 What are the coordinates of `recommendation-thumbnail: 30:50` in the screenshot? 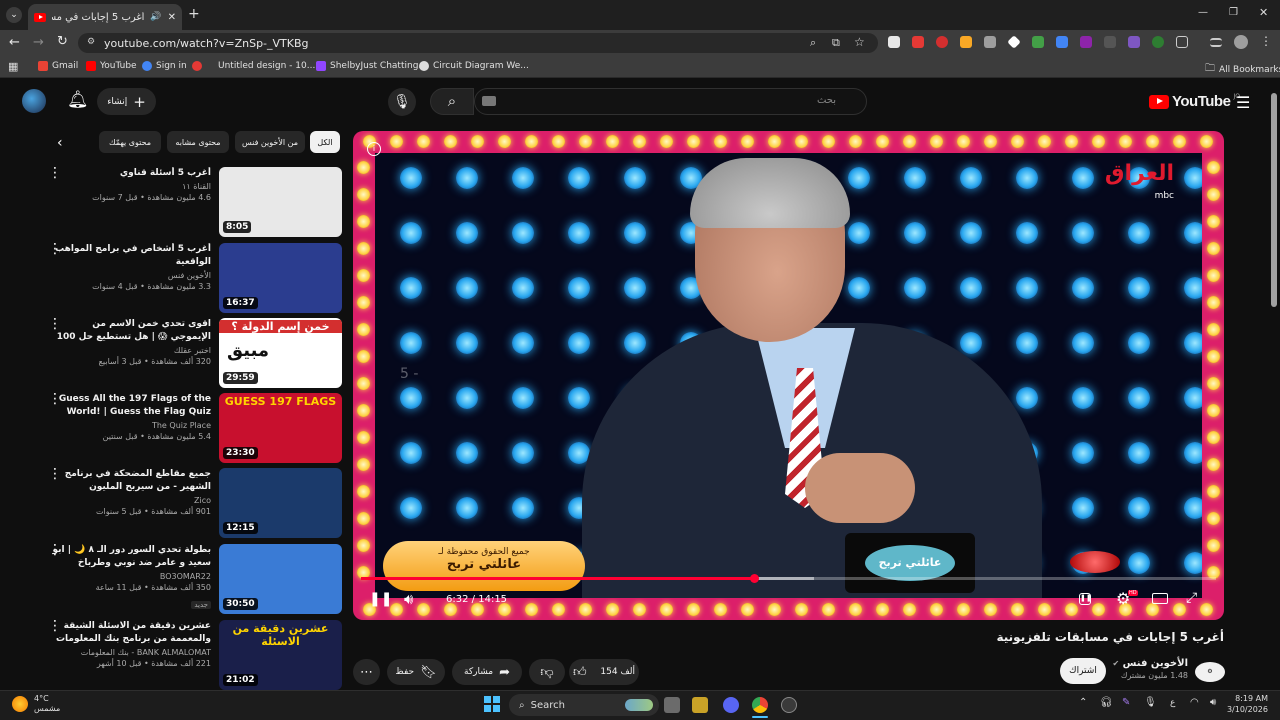 It's located at (280, 579).